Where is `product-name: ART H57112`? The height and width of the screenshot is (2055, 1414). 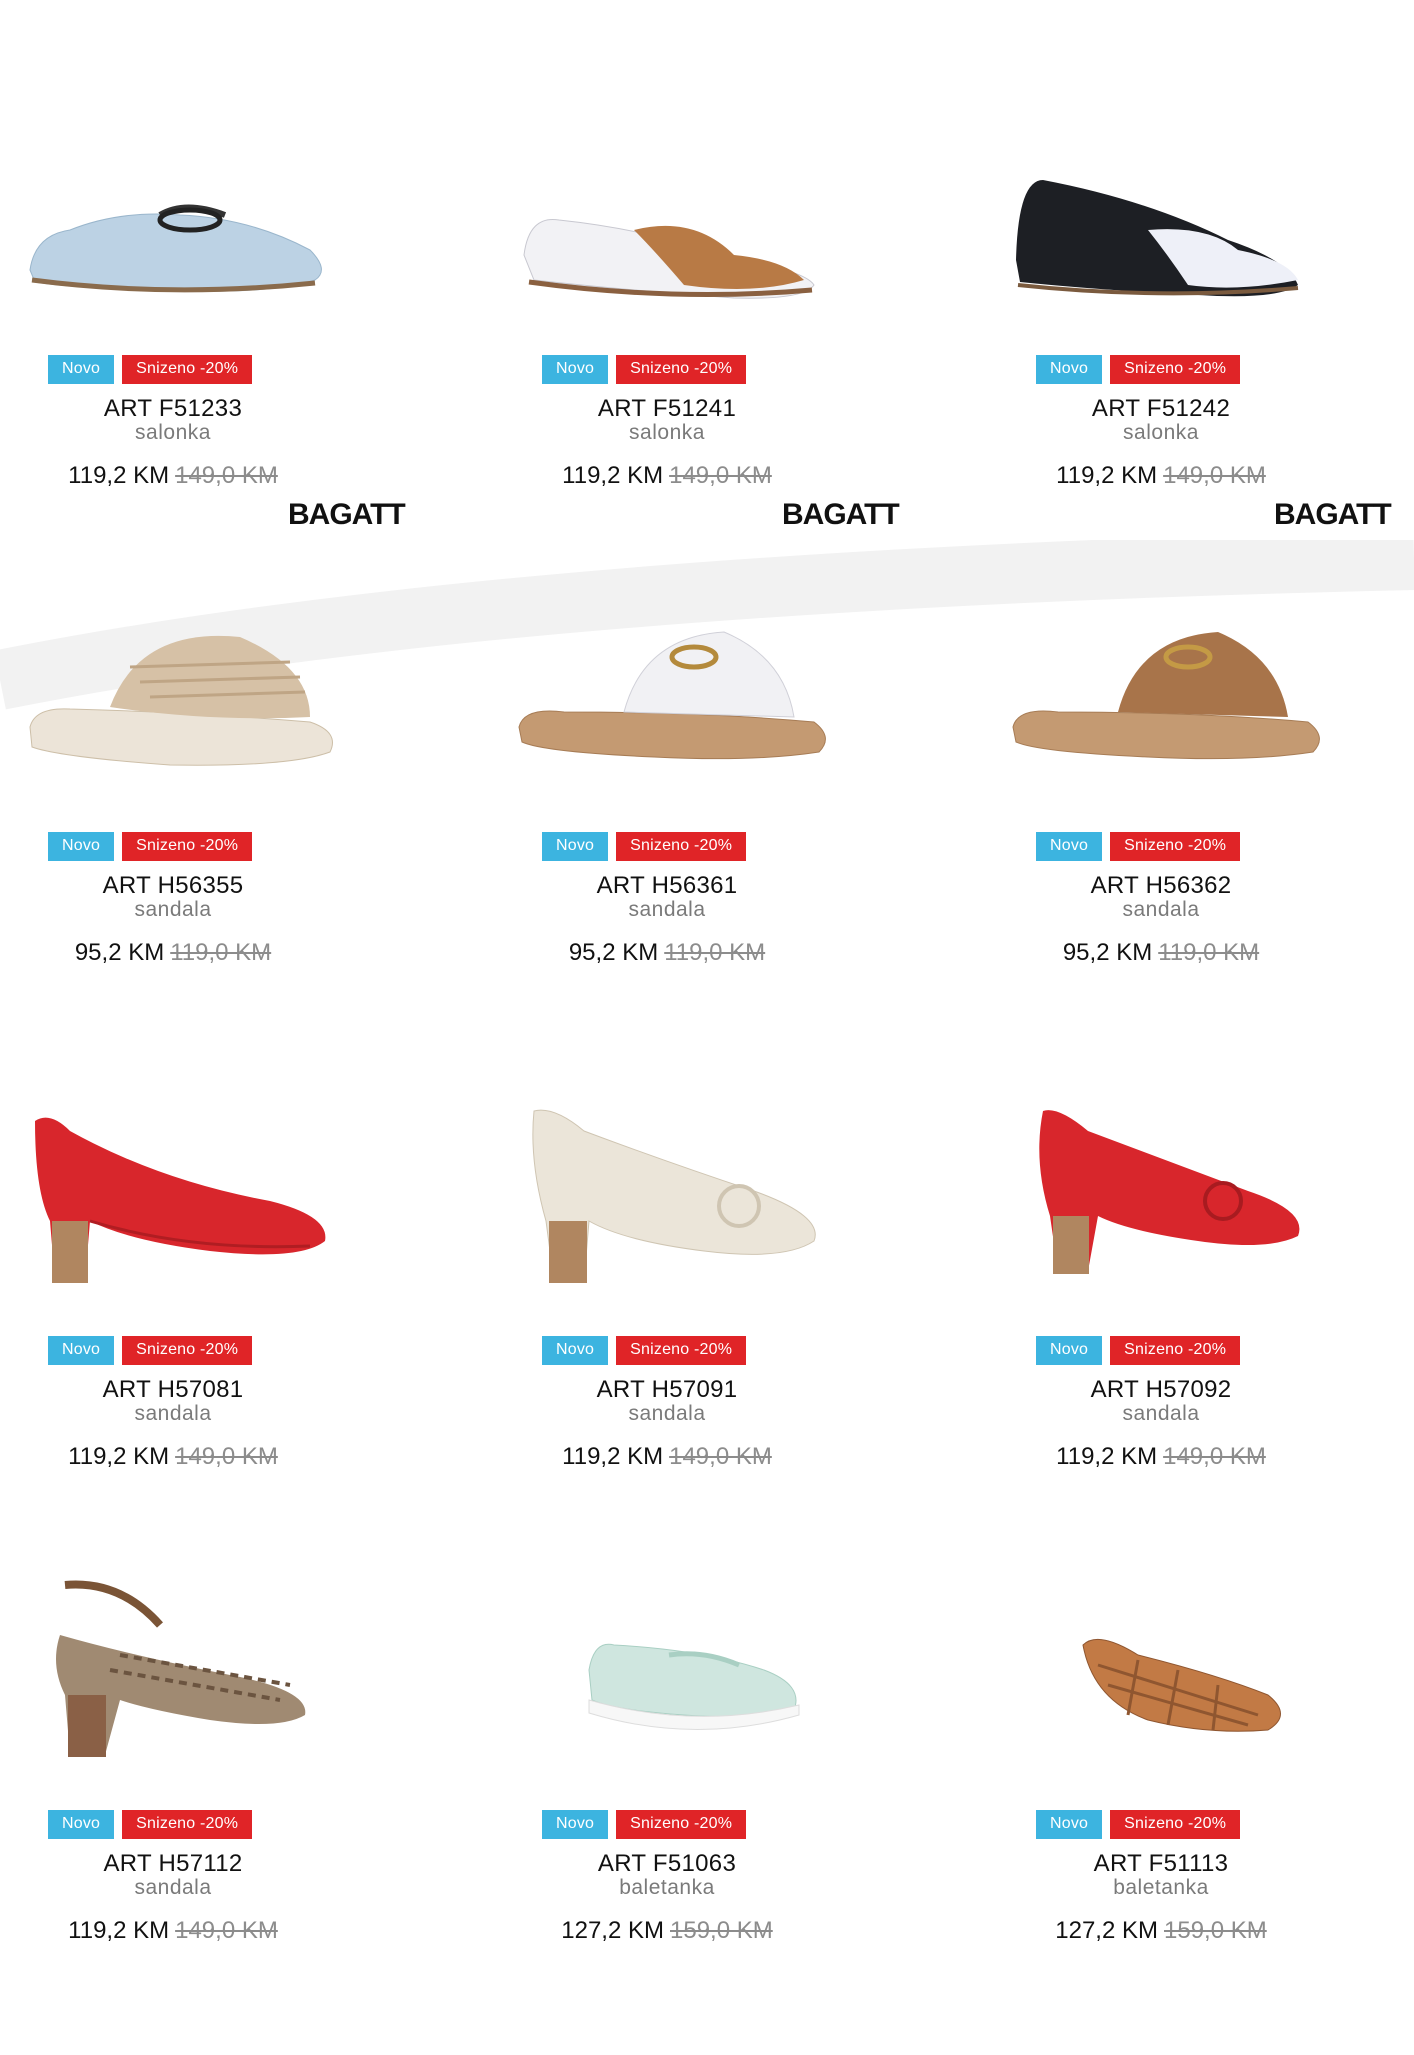
product-name: ART H57112 is located at coordinates (173, 1864).